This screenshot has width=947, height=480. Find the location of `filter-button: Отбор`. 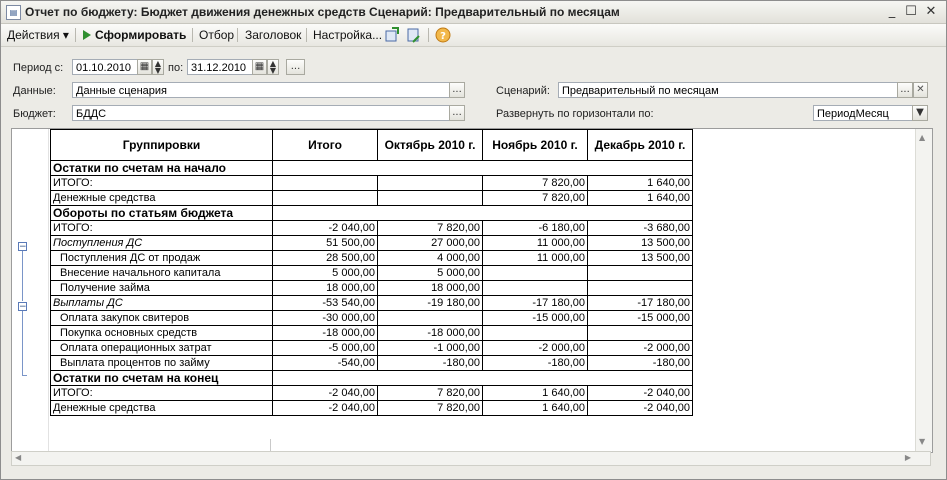

filter-button: Отбор is located at coordinates (216, 35).